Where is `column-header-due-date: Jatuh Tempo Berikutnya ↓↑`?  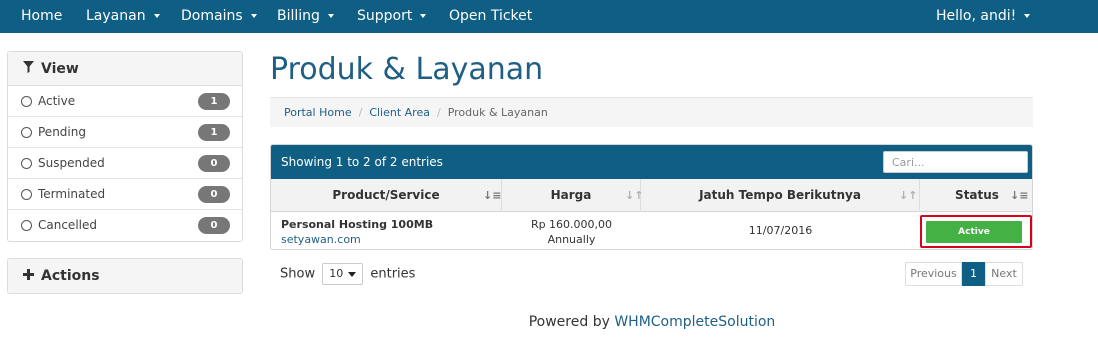
column-header-due-date: Jatuh Tempo Berikutnya ↓↑ is located at coordinates (780, 195).